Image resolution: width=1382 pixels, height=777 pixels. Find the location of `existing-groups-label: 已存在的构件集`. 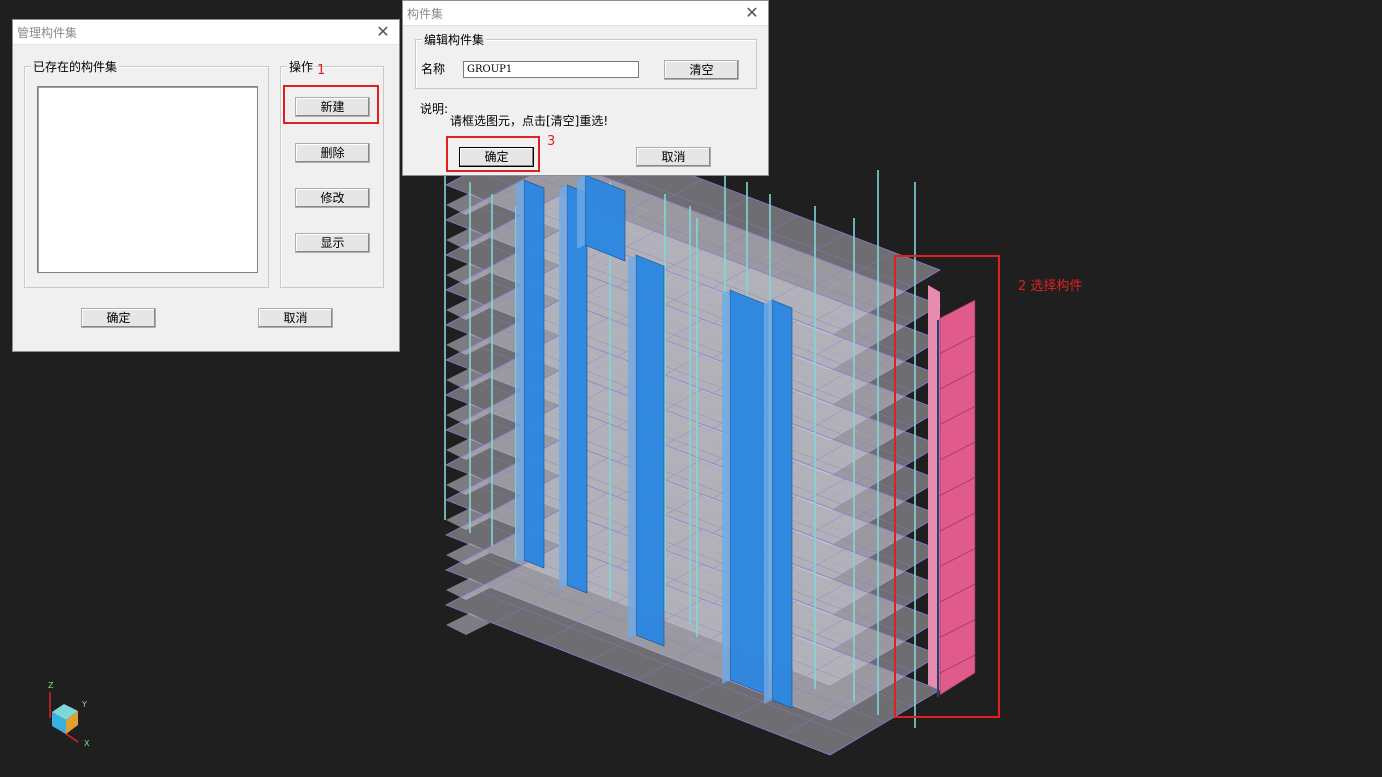

existing-groups-label: 已存在的构件集 is located at coordinates (75, 66).